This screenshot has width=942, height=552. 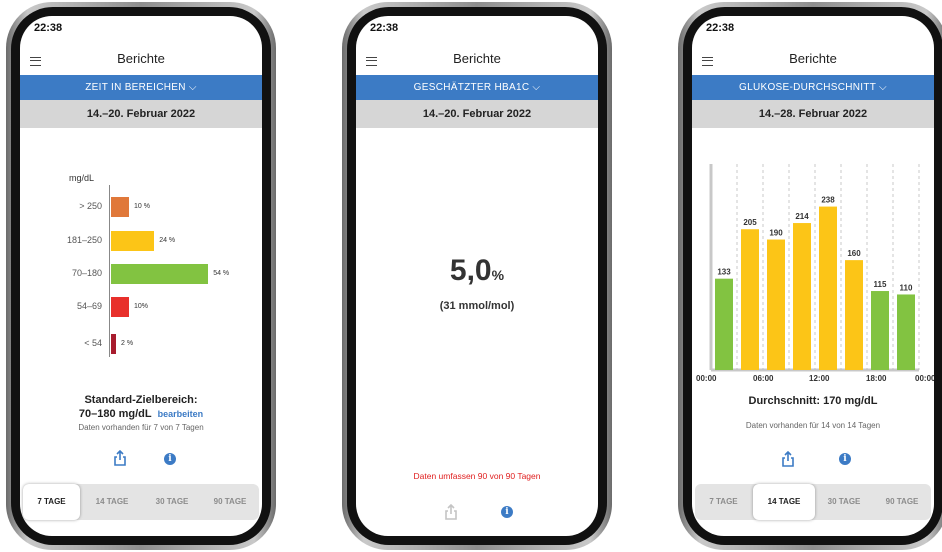 What do you see at coordinates (93, 343) in the screenshot?
I see `range-label: < 54` at bounding box center [93, 343].